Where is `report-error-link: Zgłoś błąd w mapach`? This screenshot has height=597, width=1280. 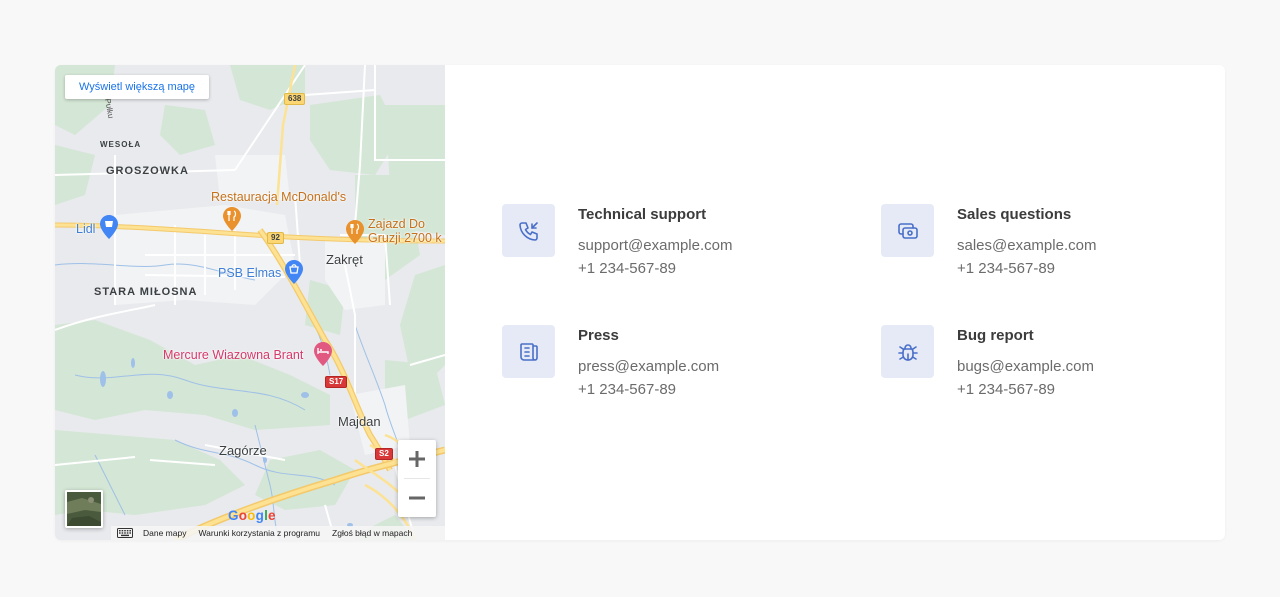
report-error-link: Zgłoś błąd w mapach is located at coordinates (372, 533).